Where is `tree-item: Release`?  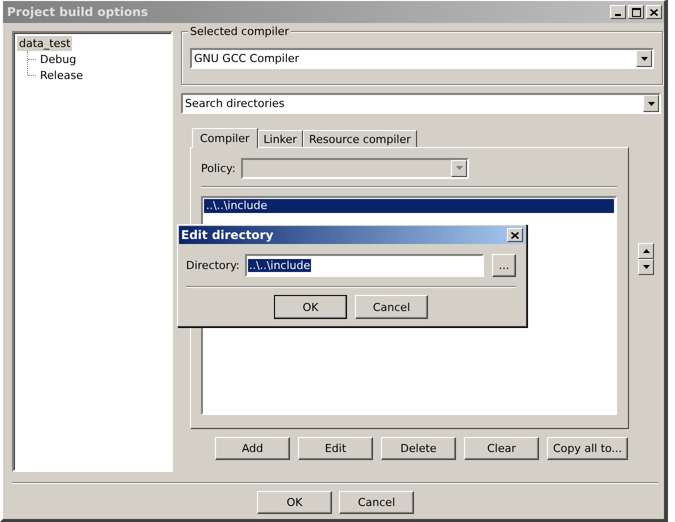
tree-item: Release is located at coordinates (61, 75).